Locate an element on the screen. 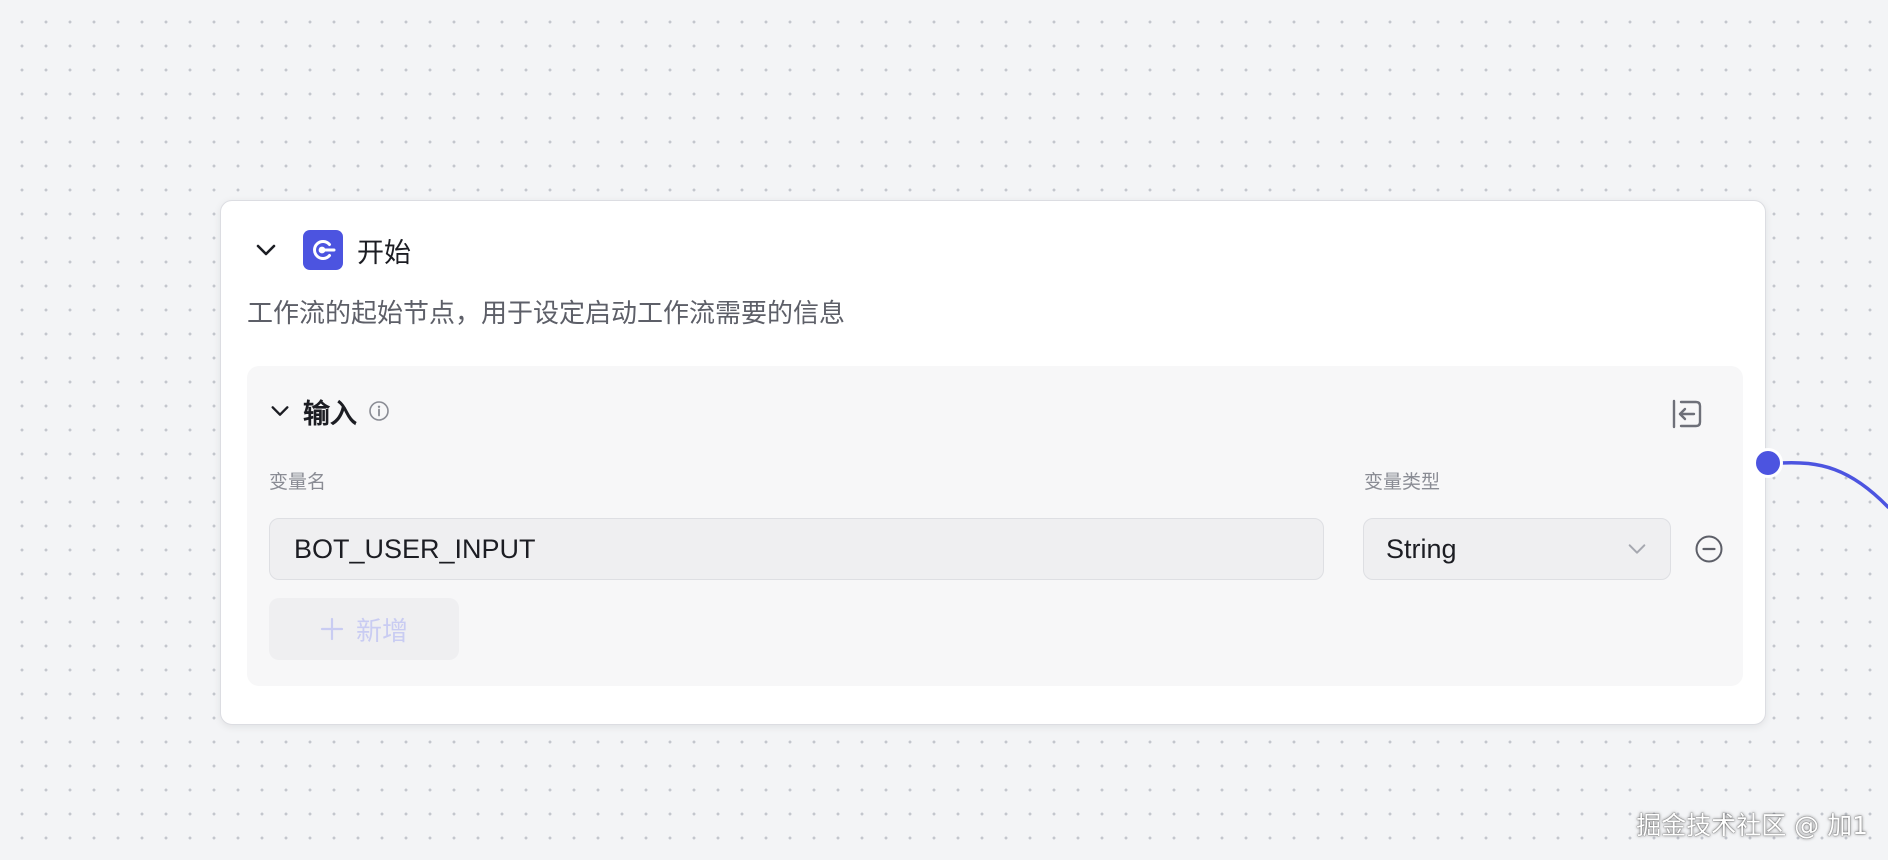 The width and height of the screenshot is (1888, 860). variable-type-column-label: 变量类型 is located at coordinates (1402, 482).